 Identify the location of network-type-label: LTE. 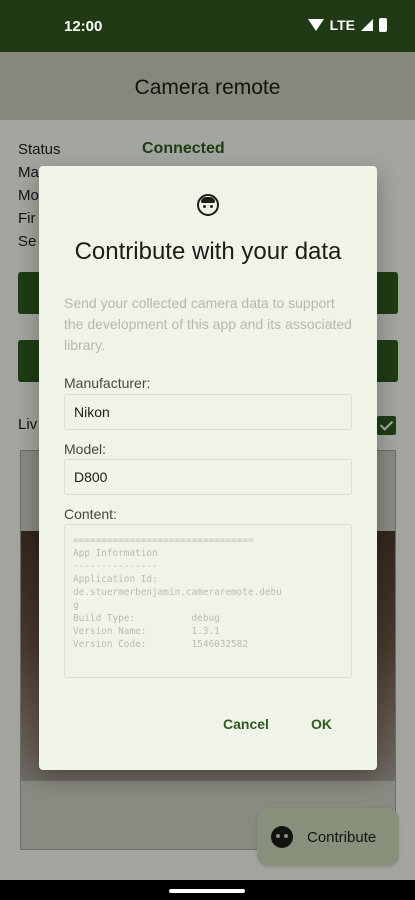
(342, 25).